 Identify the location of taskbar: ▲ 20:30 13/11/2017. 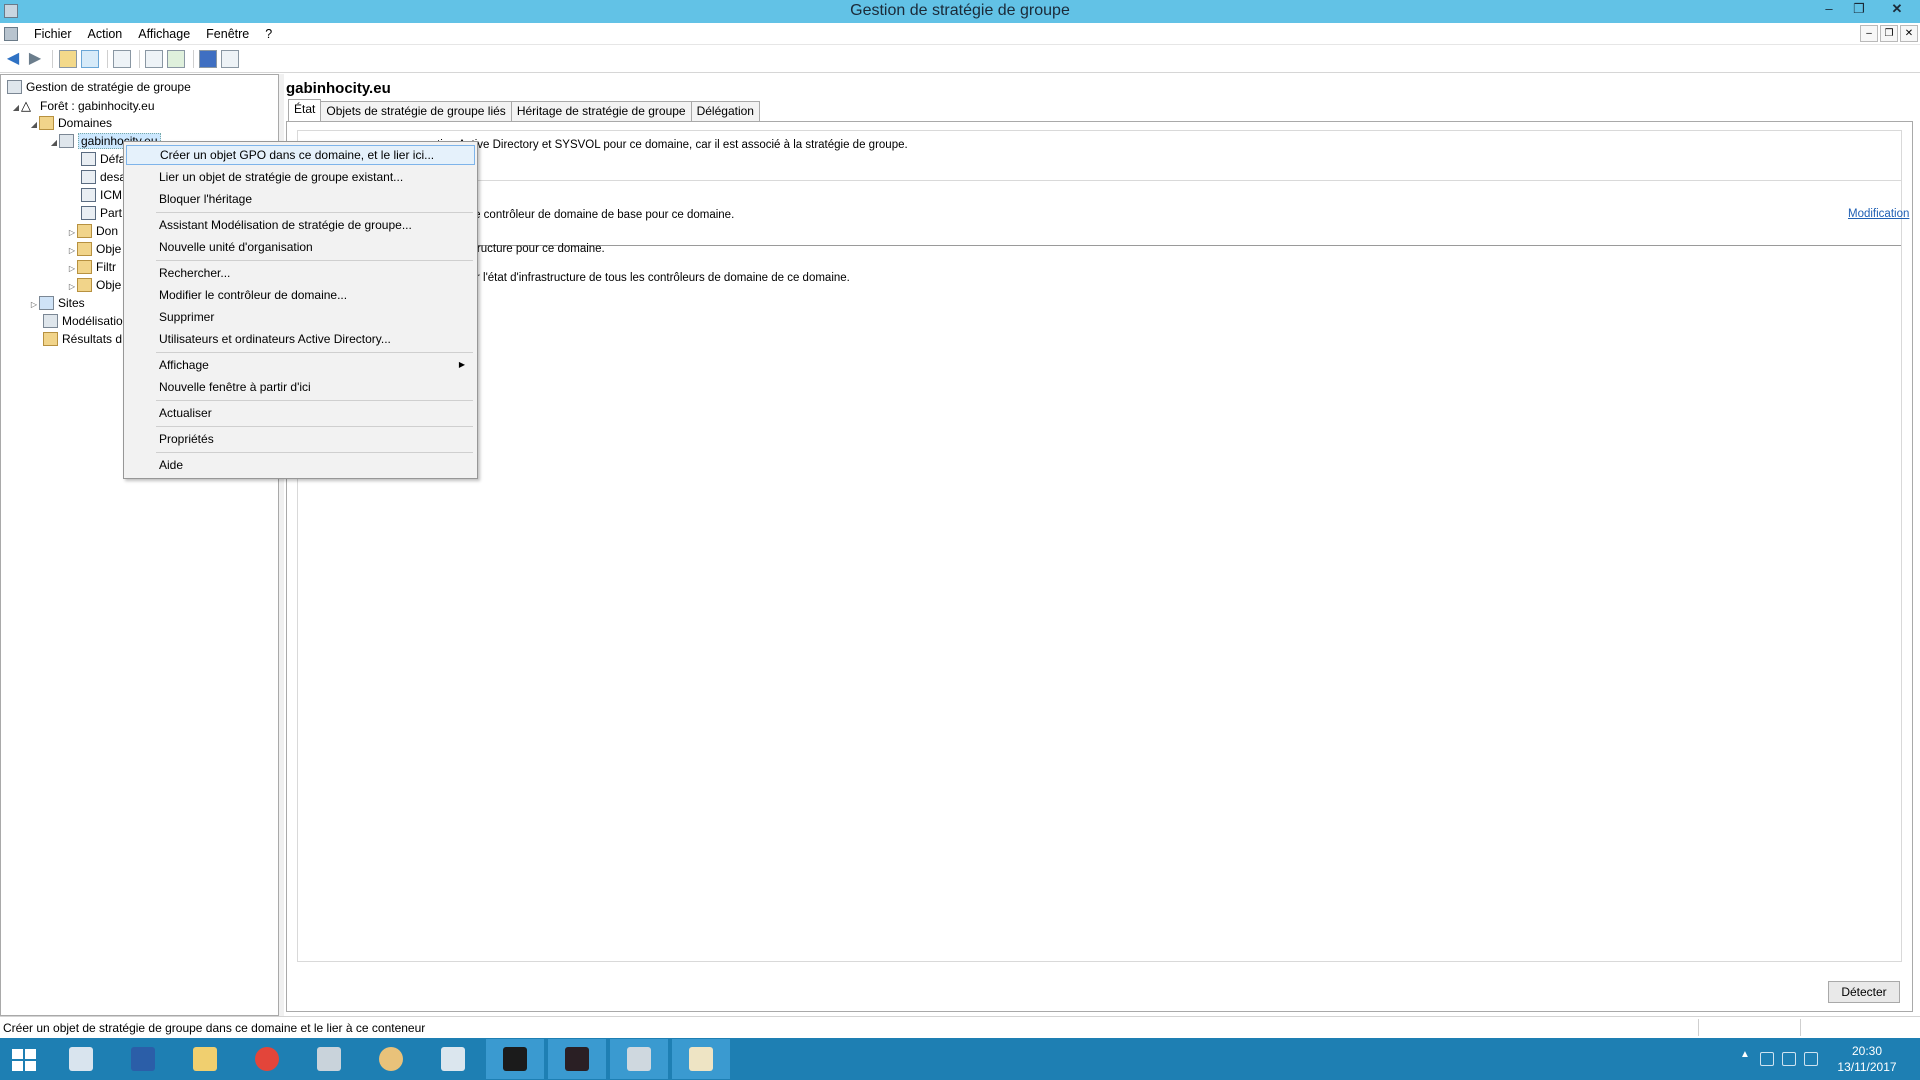
(960, 1059).